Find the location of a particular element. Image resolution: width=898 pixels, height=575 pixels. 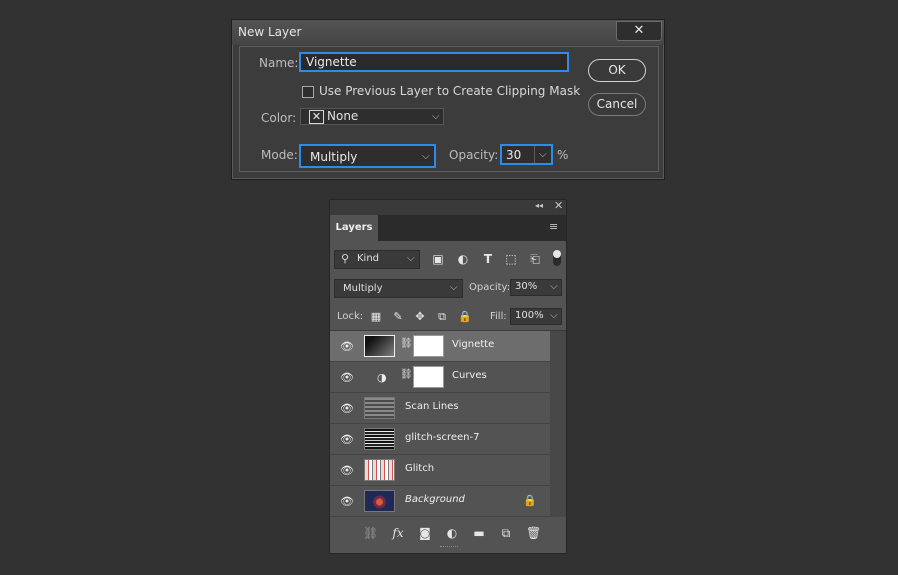

name-field: Vignette is located at coordinates (434, 62).